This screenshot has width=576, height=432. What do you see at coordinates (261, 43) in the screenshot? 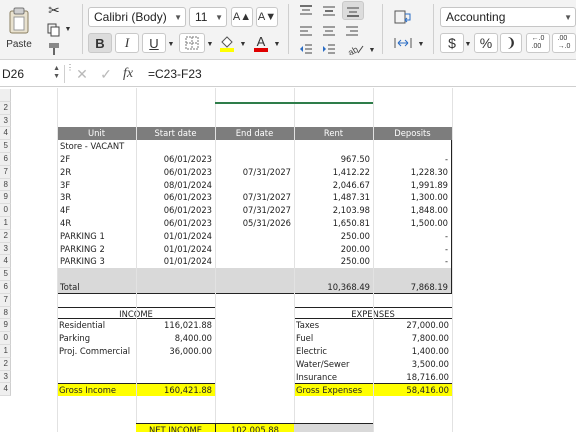
I see `font-color-button: A` at bounding box center [261, 43].